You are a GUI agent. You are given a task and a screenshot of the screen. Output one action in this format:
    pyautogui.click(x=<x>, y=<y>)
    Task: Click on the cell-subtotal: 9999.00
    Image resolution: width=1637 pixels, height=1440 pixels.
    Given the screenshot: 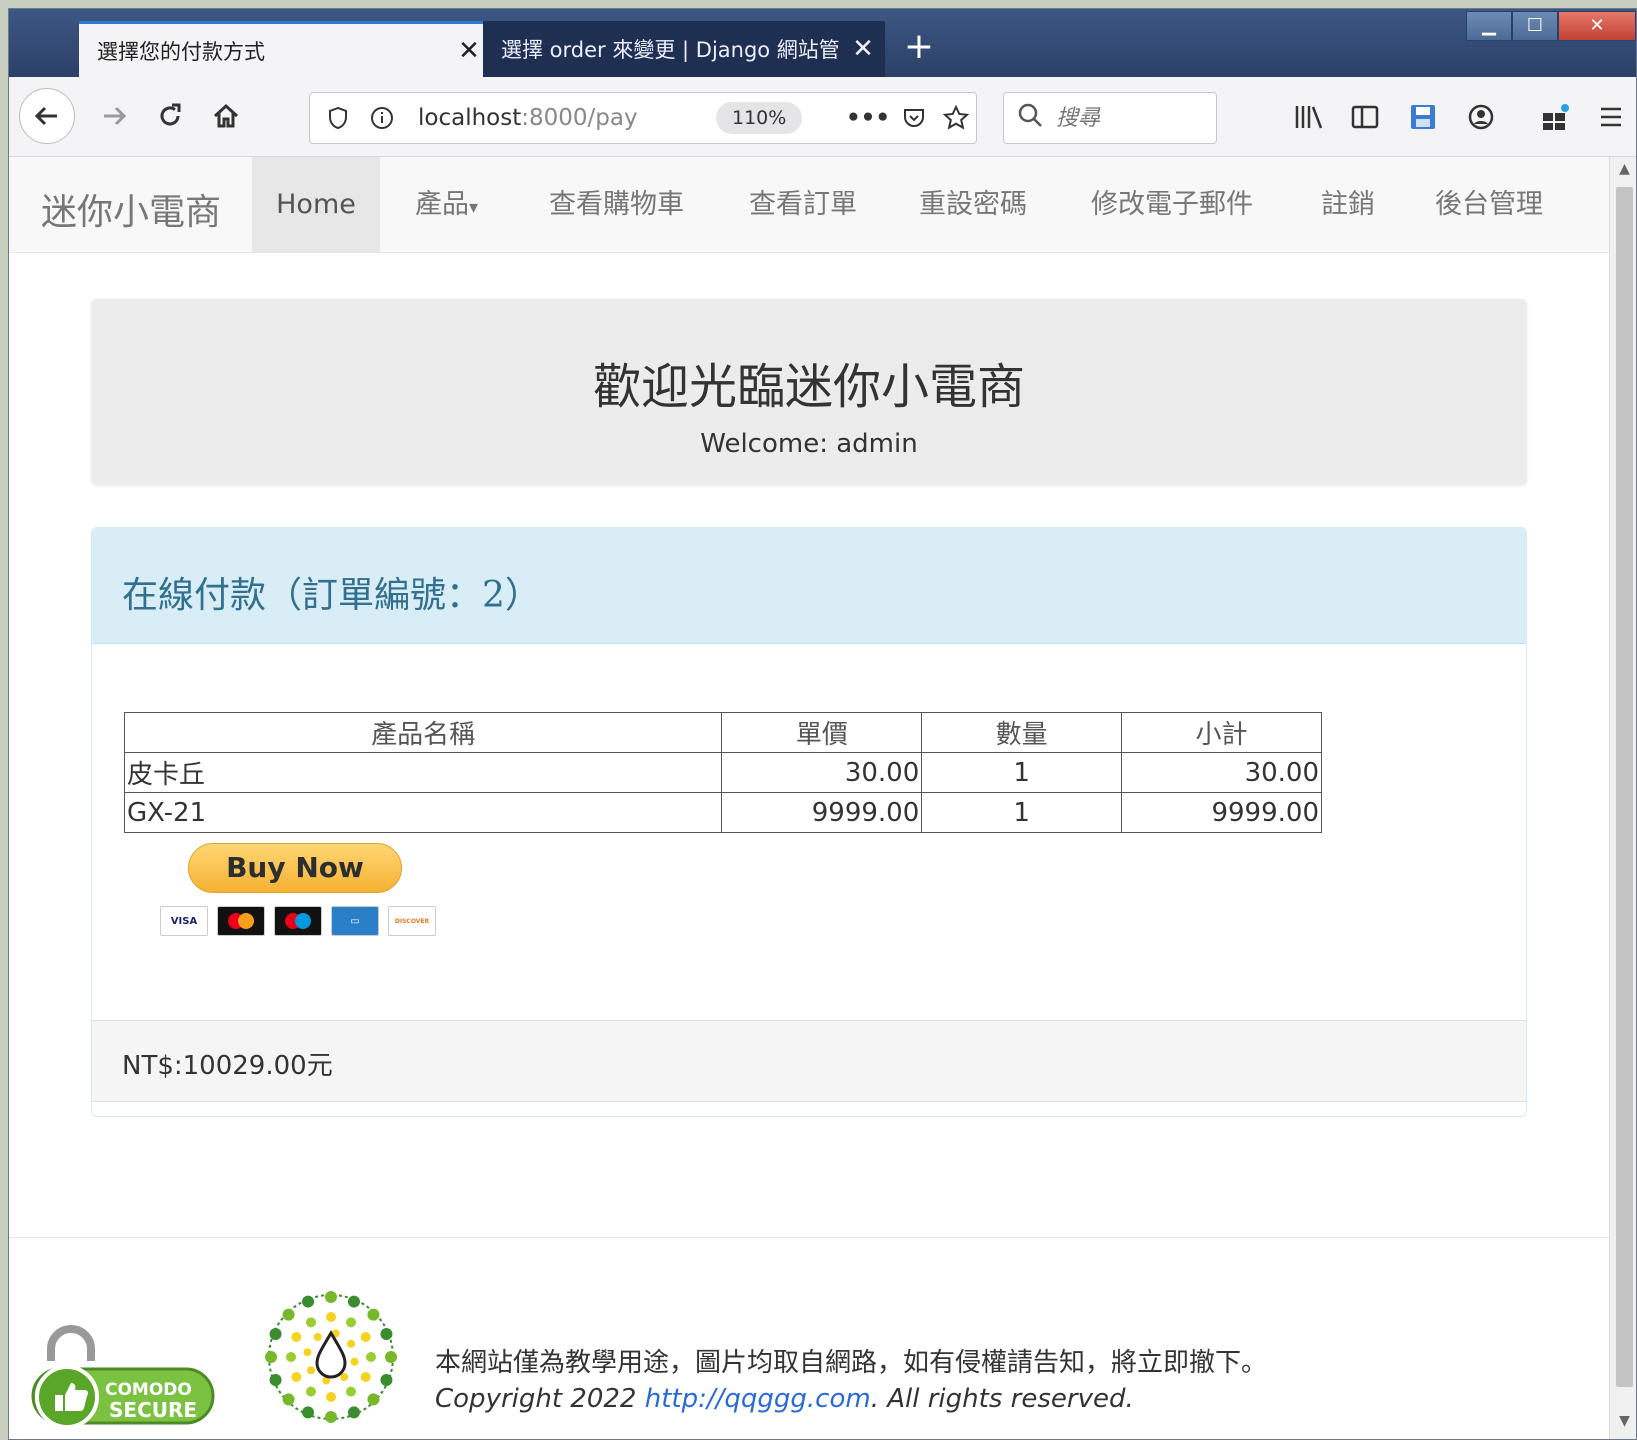 What is the action you would take?
    pyautogui.click(x=1221, y=812)
    